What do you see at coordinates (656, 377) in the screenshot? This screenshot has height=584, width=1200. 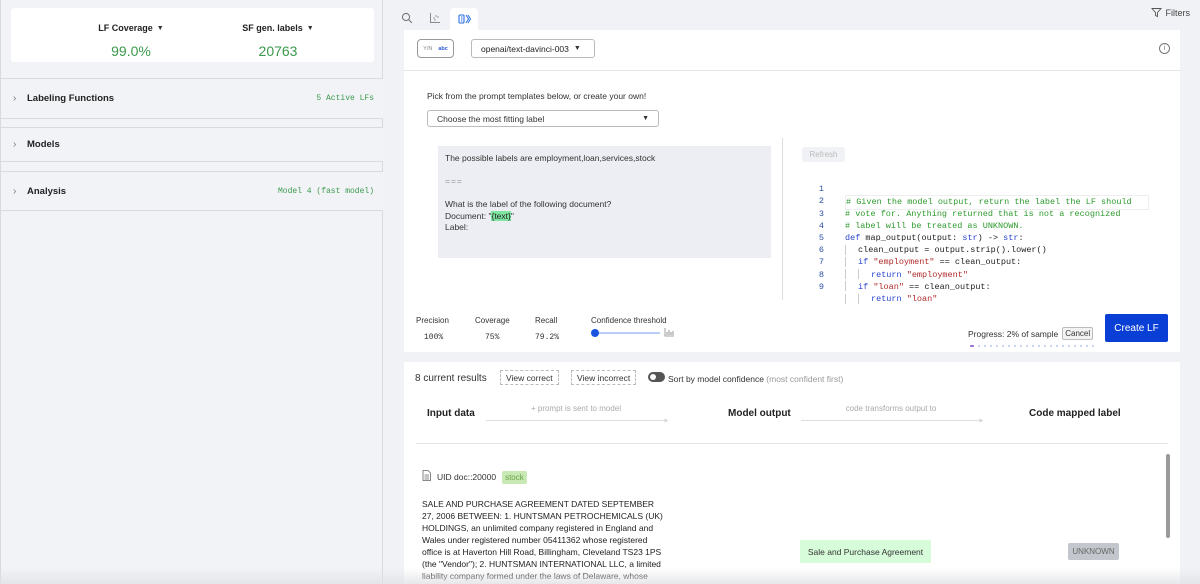 I see `sort-confidence-toggle` at bounding box center [656, 377].